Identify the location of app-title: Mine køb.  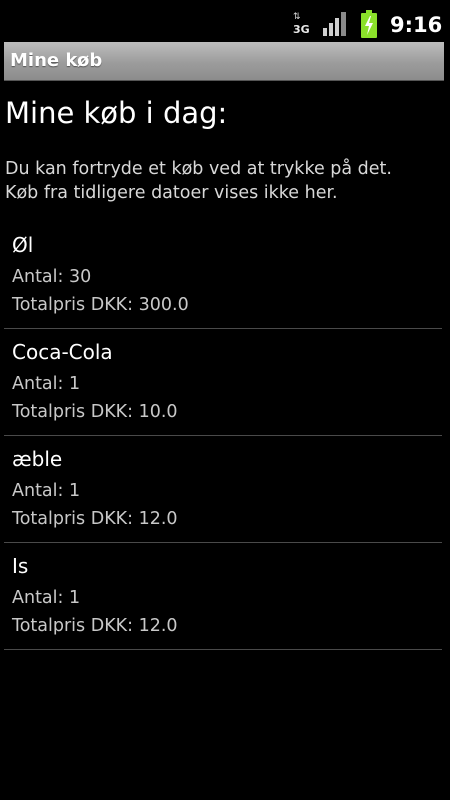
(56, 60).